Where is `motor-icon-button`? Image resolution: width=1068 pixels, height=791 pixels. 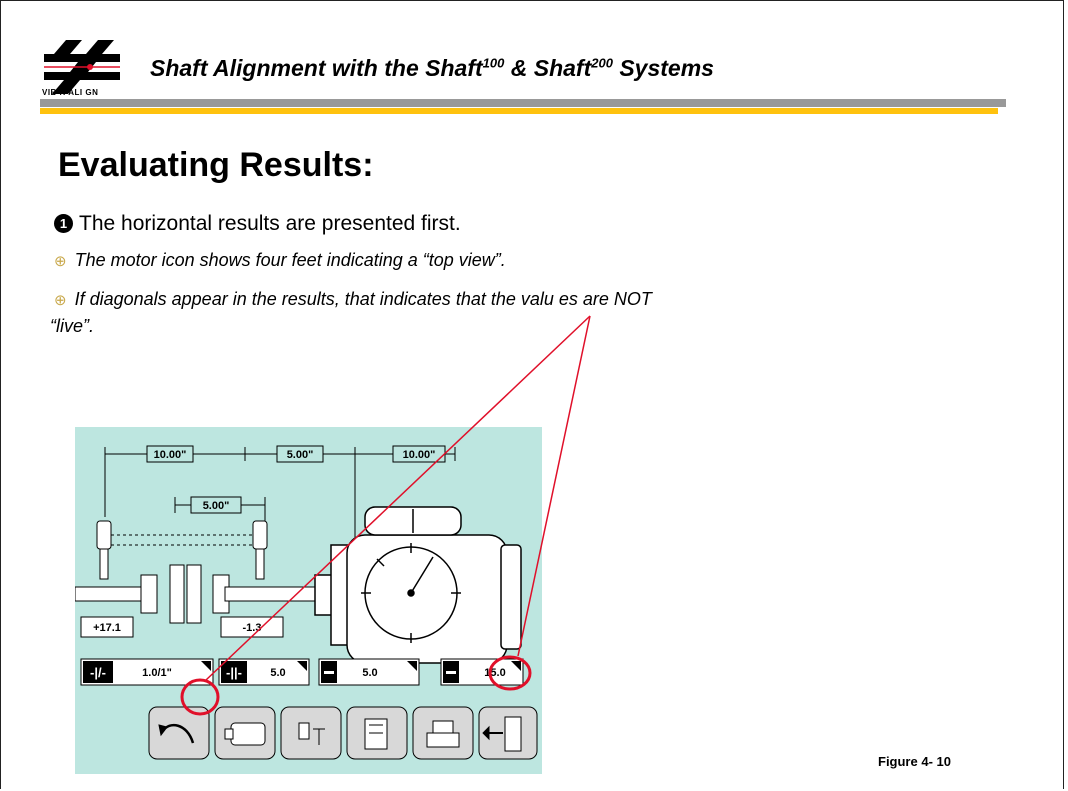 motor-icon-button is located at coordinates (245, 733).